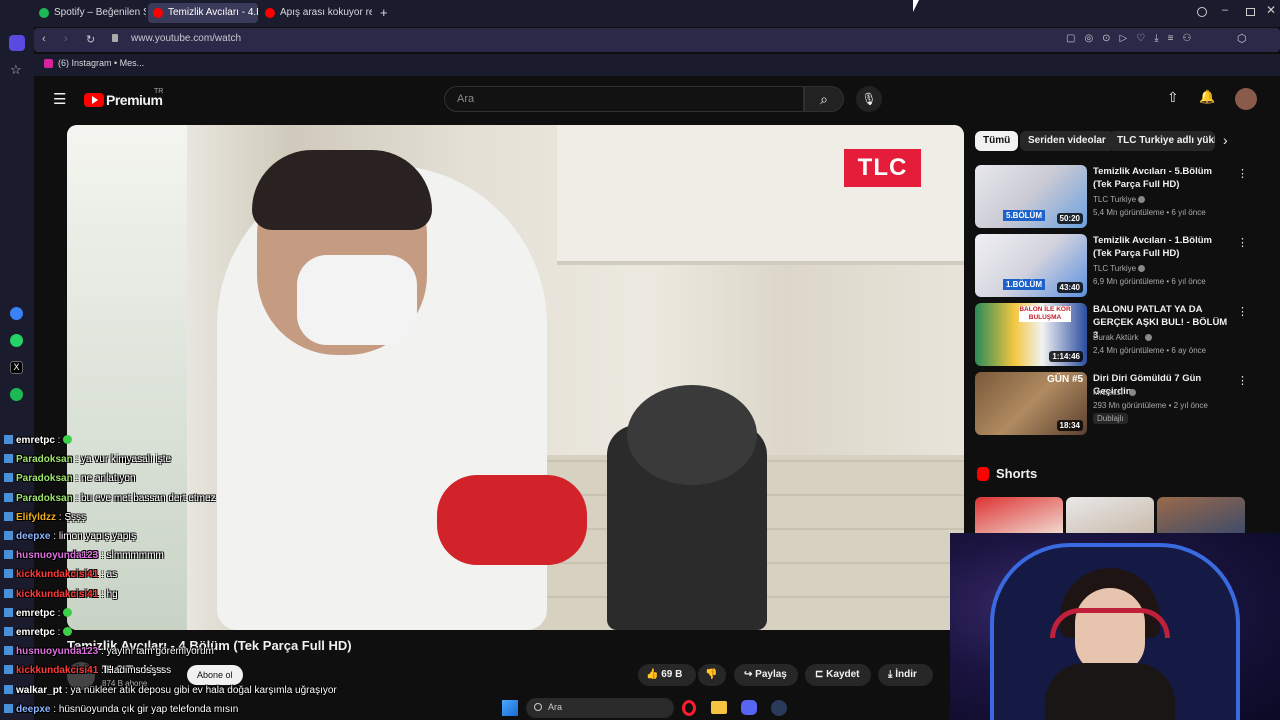  Describe the element at coordinates (1250, 12) in the screenshot. I see `maximize-button` at that location.